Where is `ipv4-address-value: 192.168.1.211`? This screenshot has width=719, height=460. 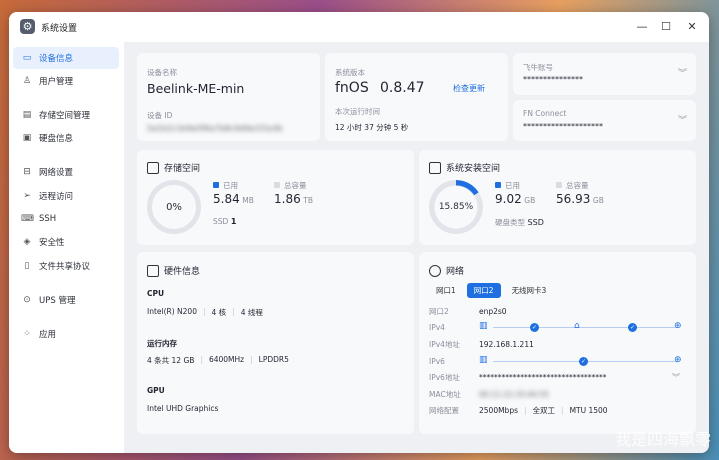 ipv4-address-value: 192.168.1.211 is located at coordinates (506, 344).